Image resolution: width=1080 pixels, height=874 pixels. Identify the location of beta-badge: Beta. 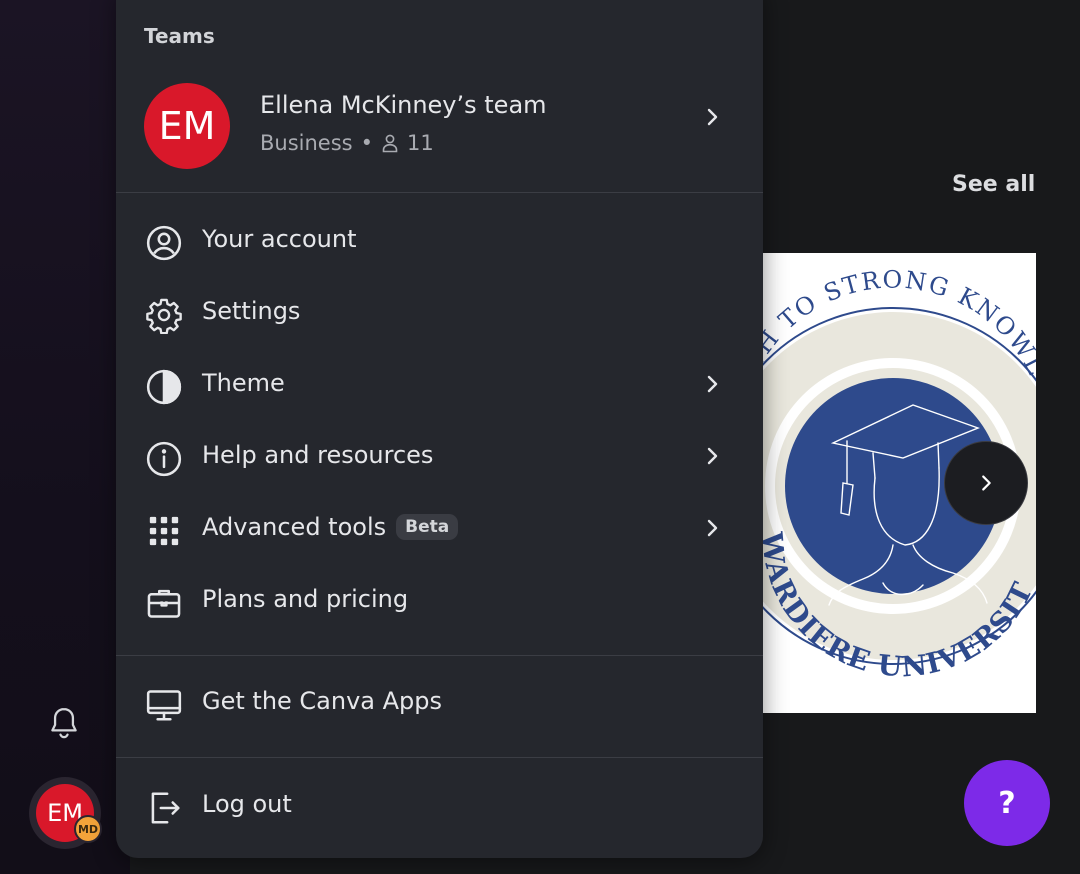
(427, 527).